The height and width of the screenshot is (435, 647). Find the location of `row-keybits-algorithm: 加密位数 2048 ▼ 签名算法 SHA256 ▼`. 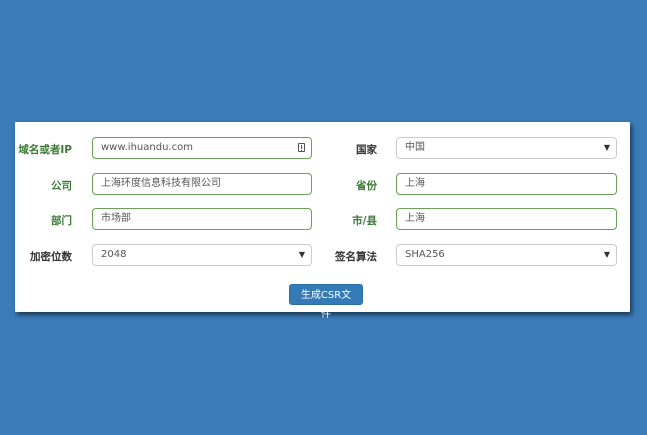

row-keybits-algorithm: 加密位数 2048 ▼ 签名算法 SHA256 ▼ is located at coordinates (322, 257).